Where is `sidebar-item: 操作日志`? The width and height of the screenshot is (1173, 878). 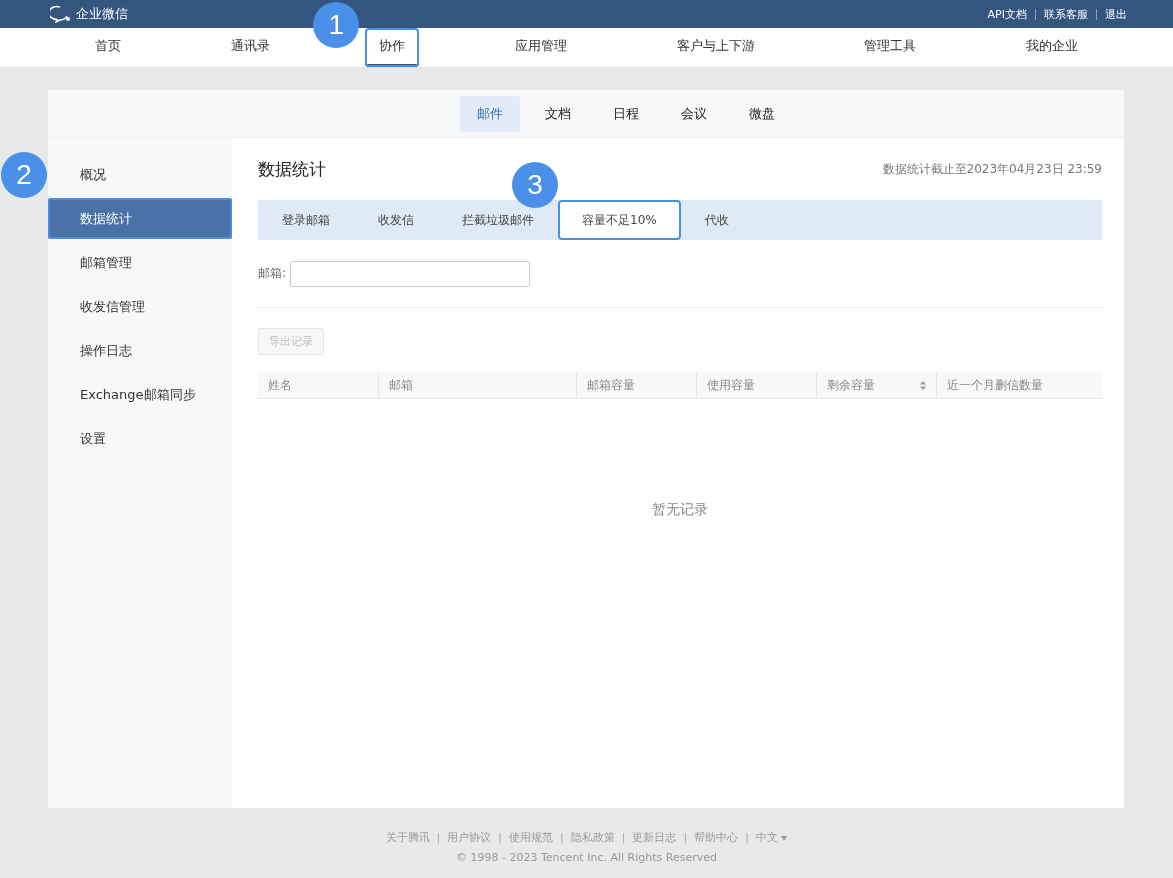 sidebar-item: 操作日志 is located at coordinates (140, 350).